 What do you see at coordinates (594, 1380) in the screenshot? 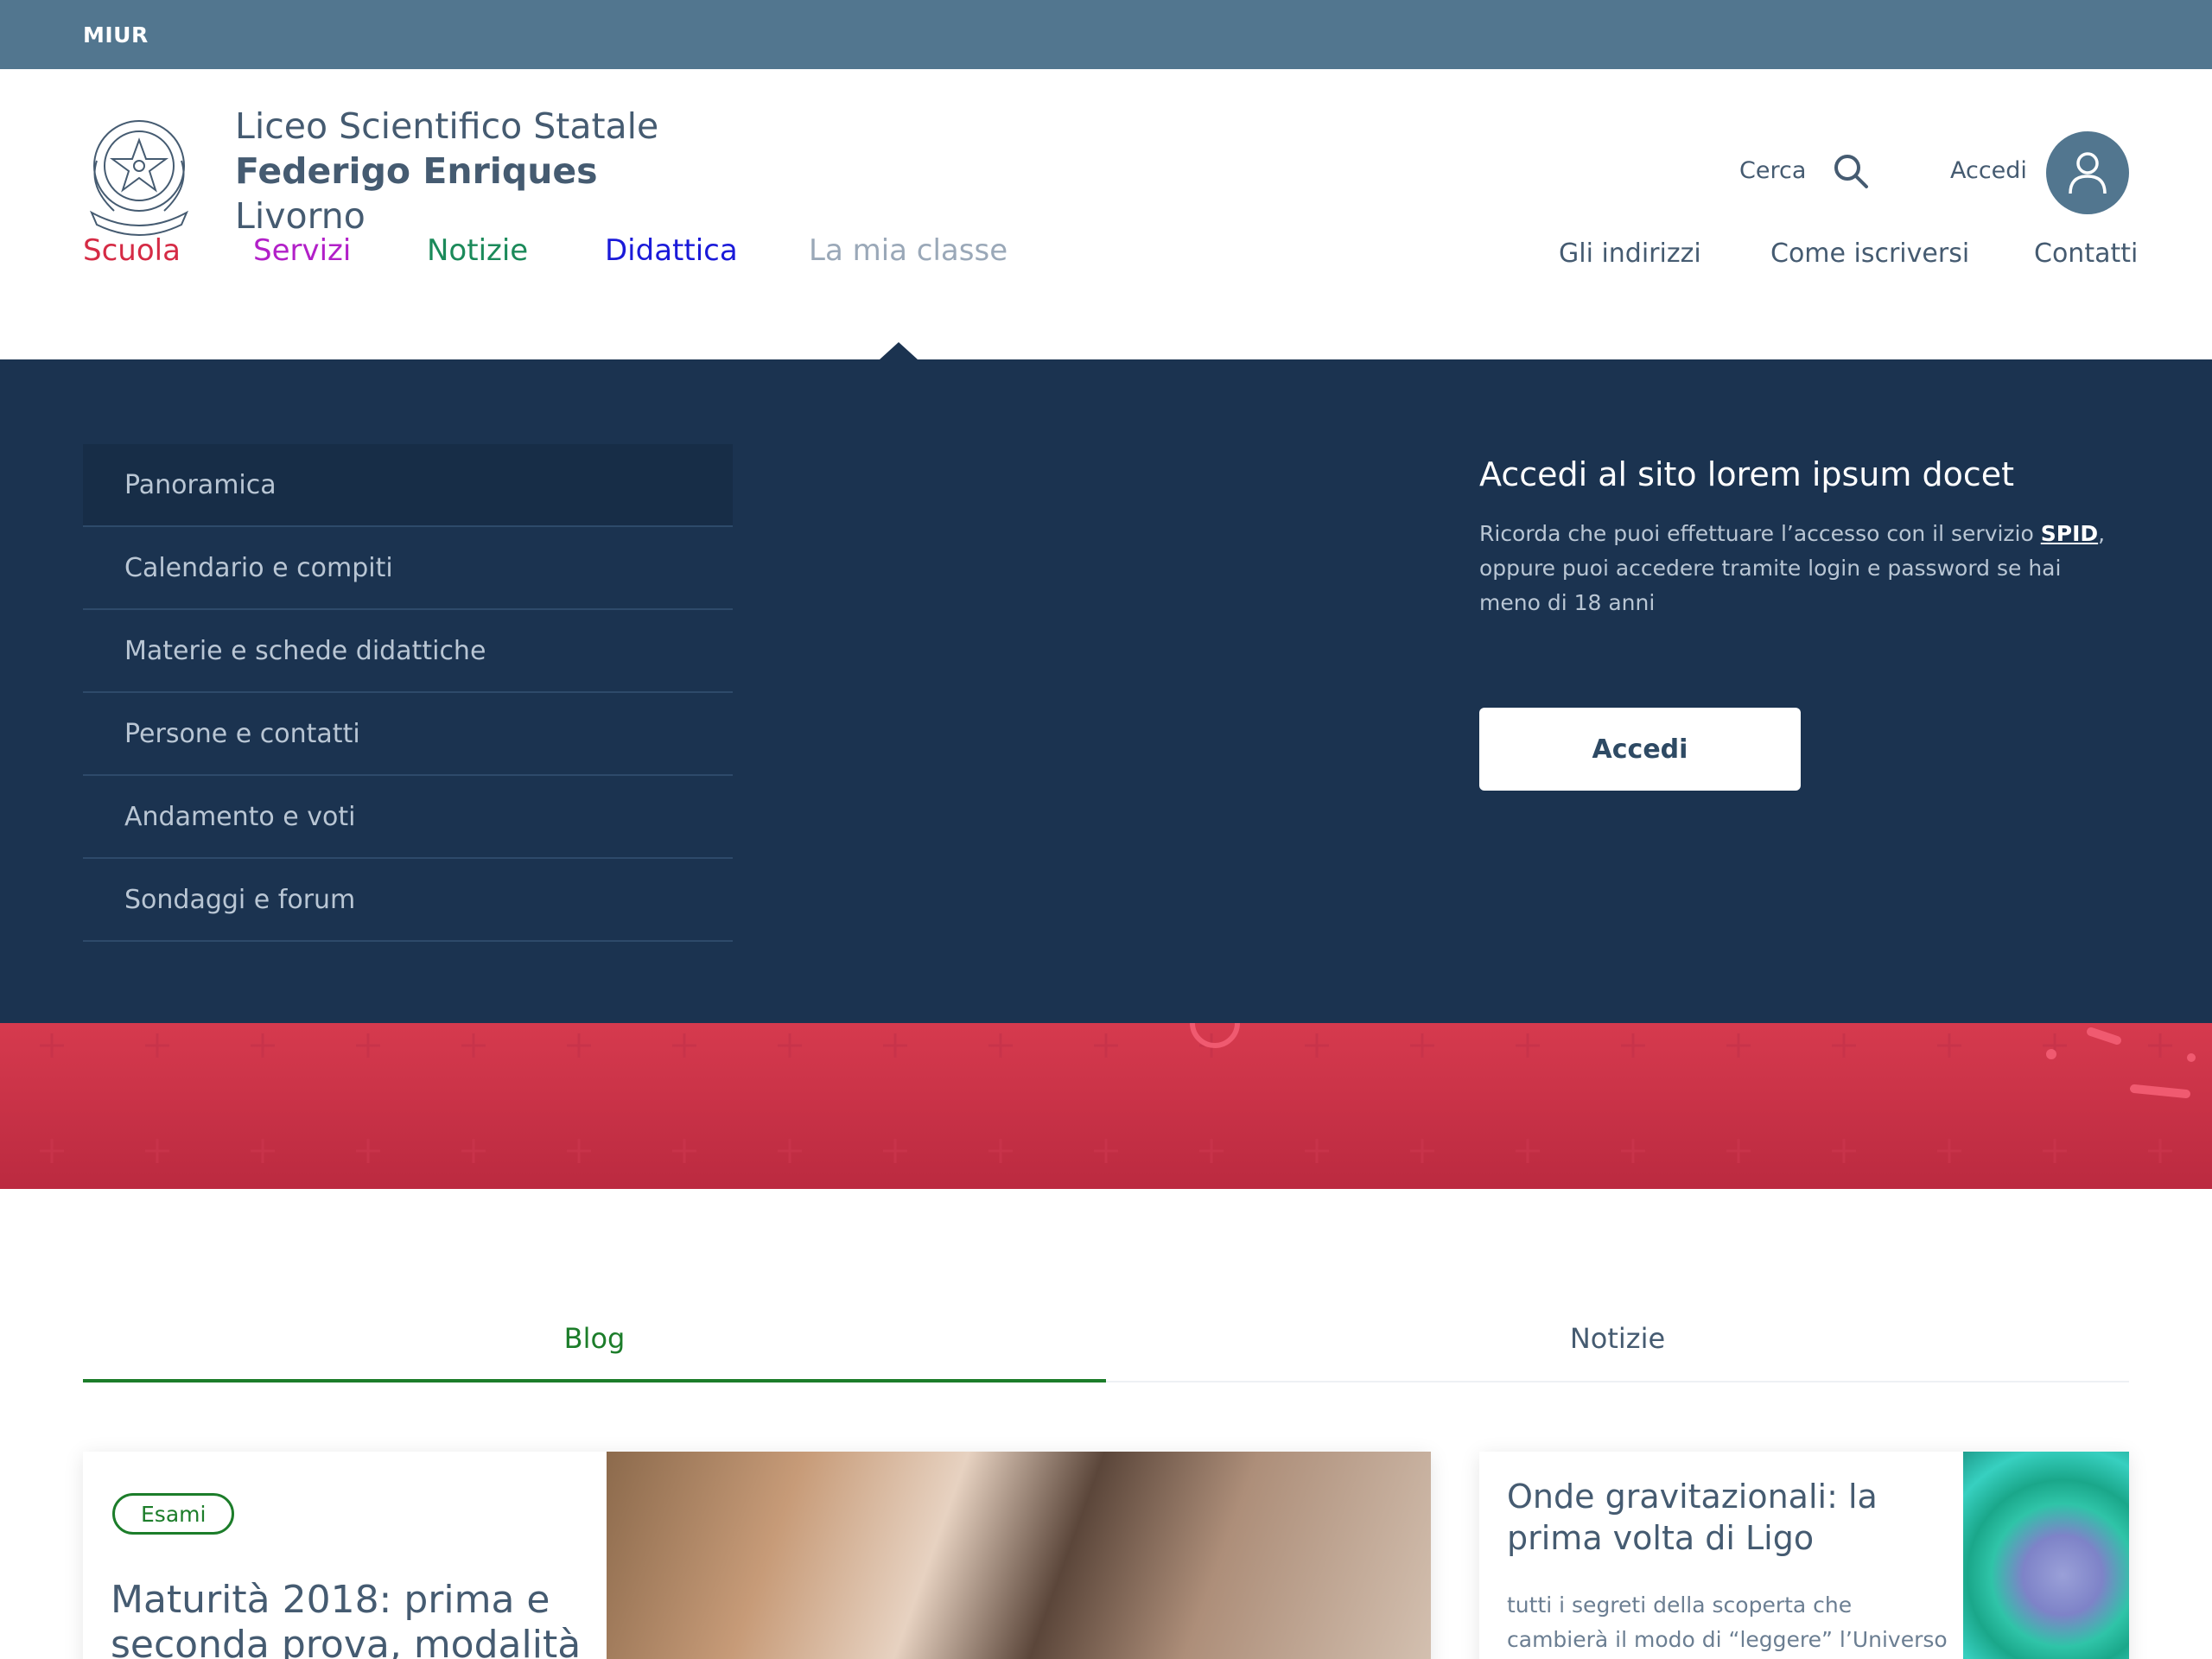
I see `tab-active-indicator` at bounding box center [594, 1380].